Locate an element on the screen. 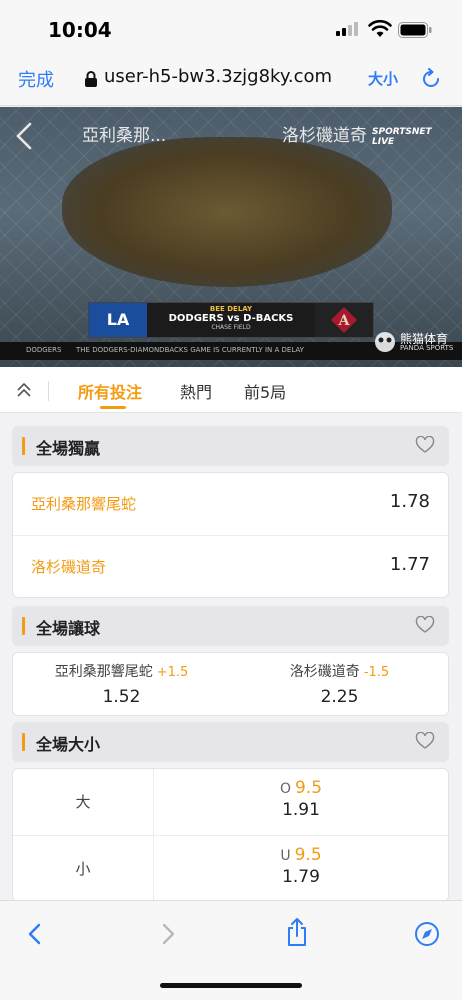 The image size is (462, 1000). battery-icon is located at coordinates (415, 30).